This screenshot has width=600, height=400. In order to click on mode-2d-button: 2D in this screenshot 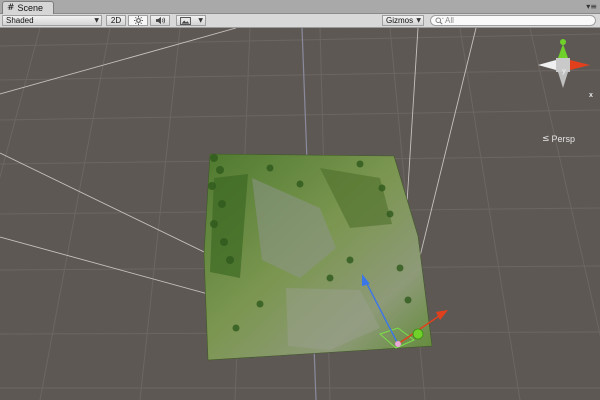, I will do `click(116, 20)`.